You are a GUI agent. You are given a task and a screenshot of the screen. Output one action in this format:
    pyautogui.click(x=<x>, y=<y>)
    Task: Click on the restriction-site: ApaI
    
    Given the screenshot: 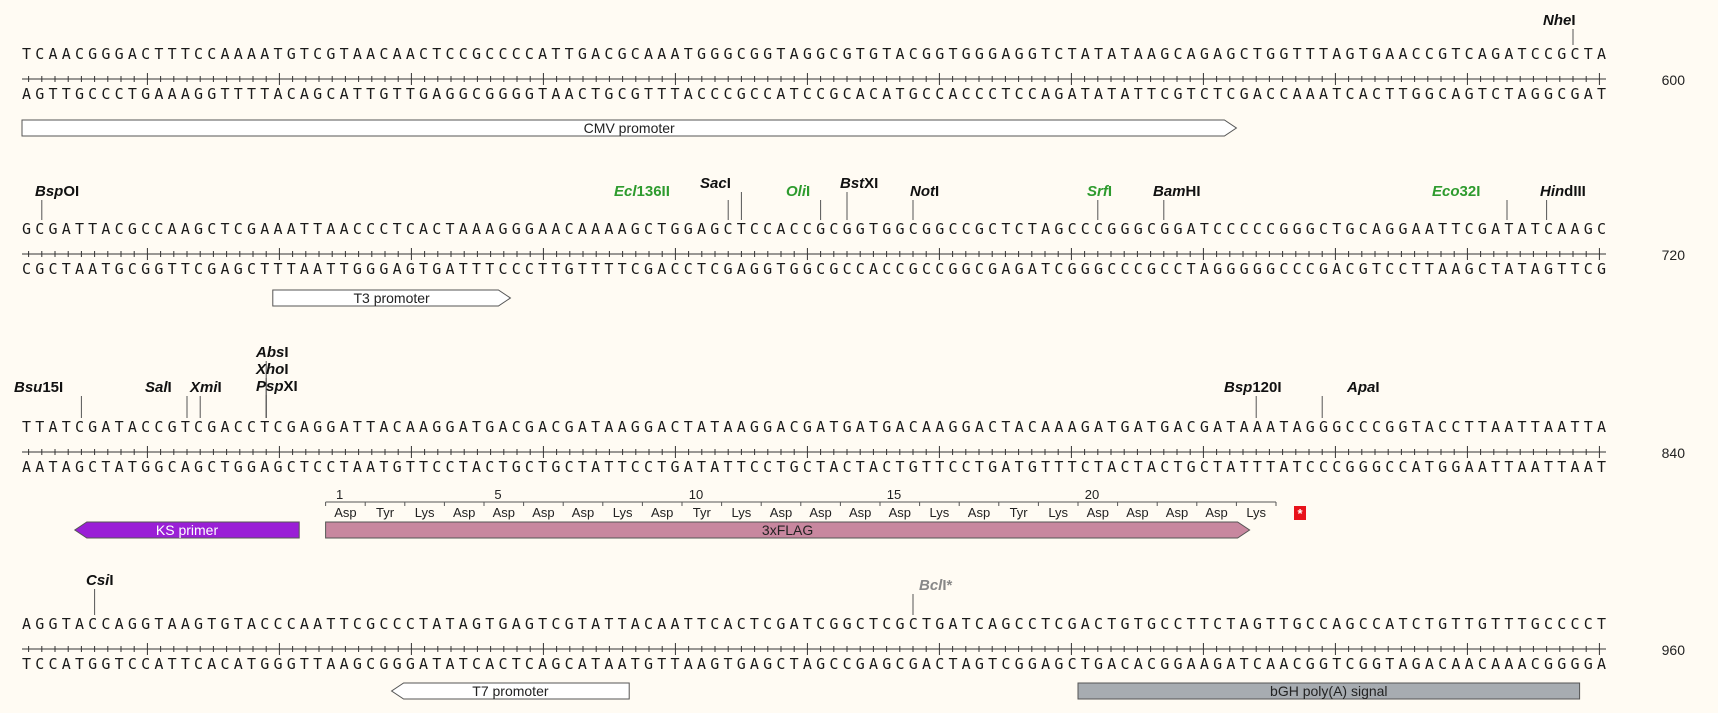 What is the action you would take?
    pyautogui.click(x=1350, y=398)
    